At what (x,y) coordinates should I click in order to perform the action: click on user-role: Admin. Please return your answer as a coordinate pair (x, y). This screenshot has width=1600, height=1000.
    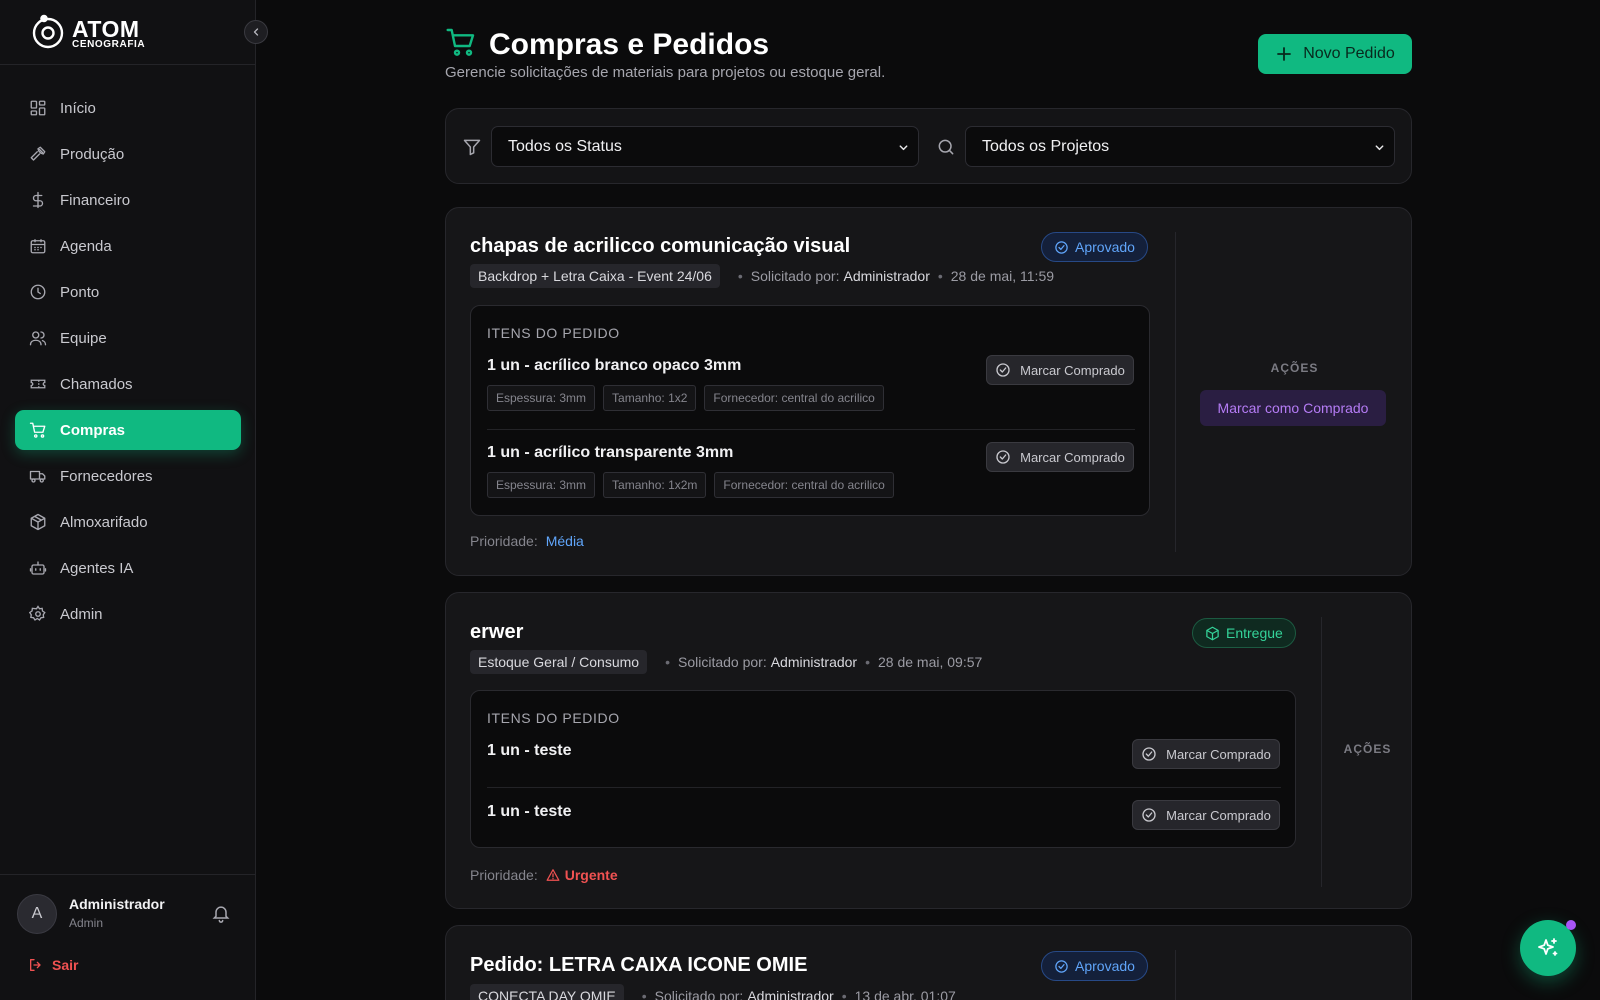
    Looking at the image, I should click on (86, 923).